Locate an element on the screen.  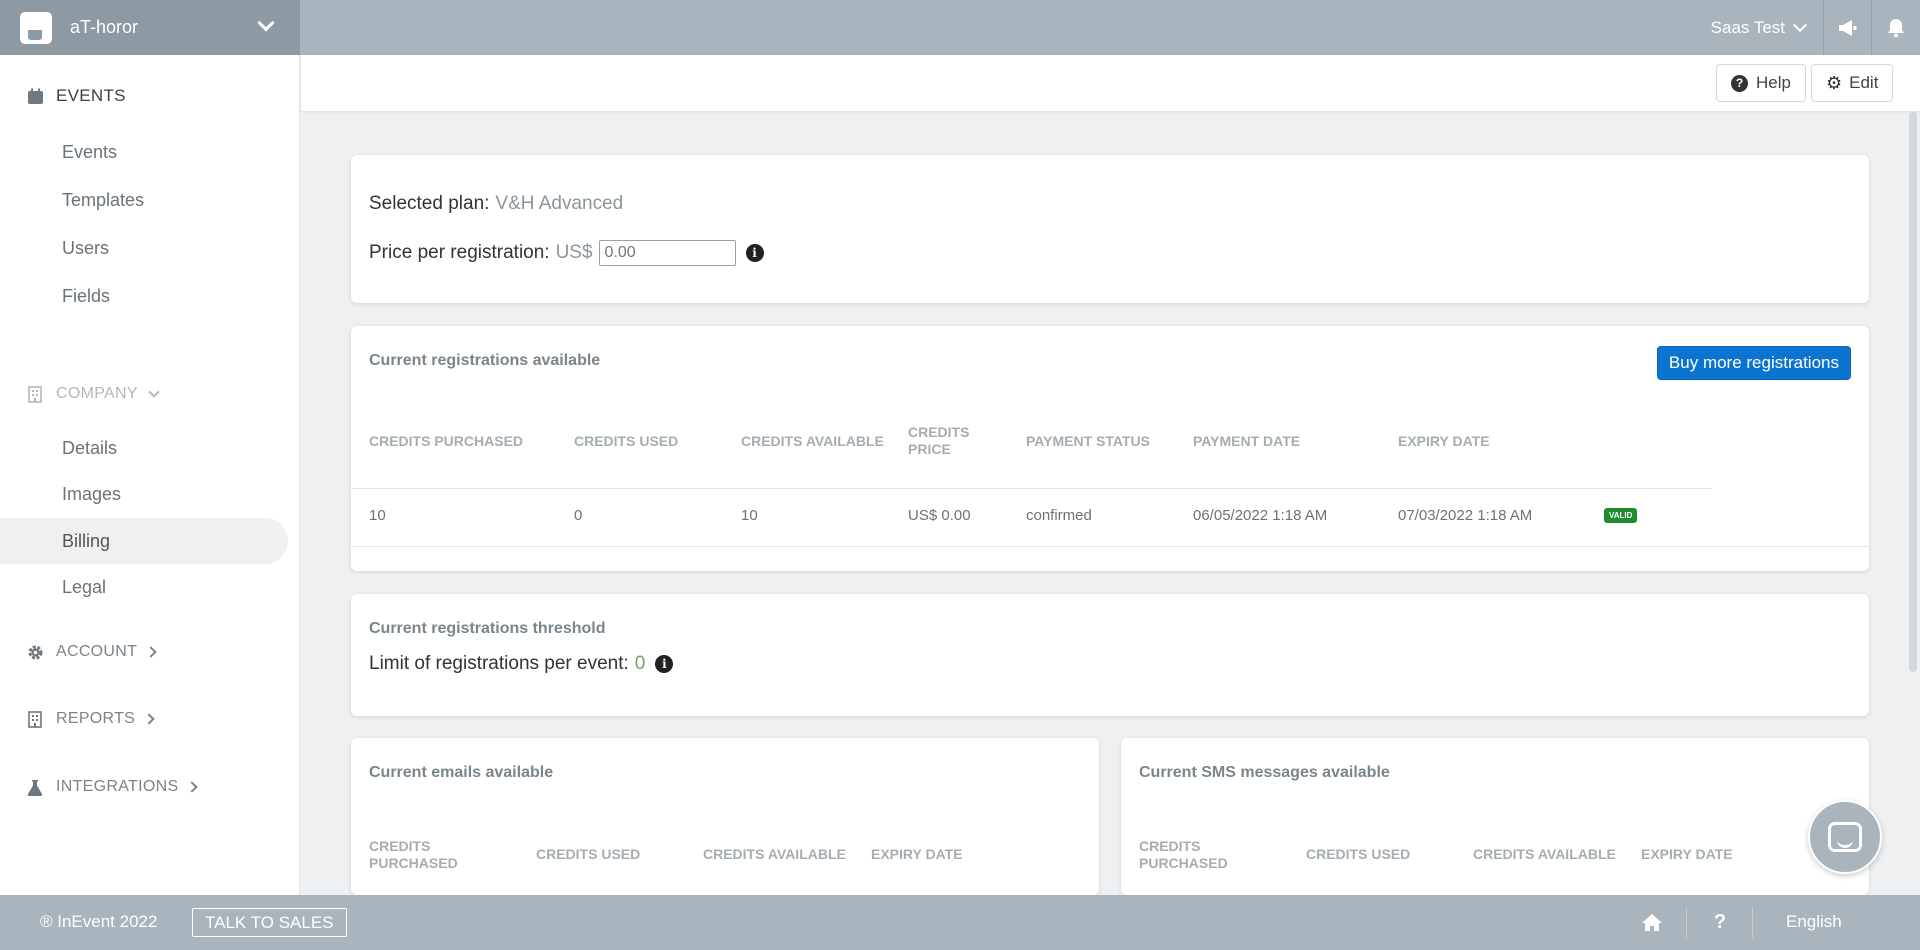
bell-icon is located at coordinates (1896, 27).